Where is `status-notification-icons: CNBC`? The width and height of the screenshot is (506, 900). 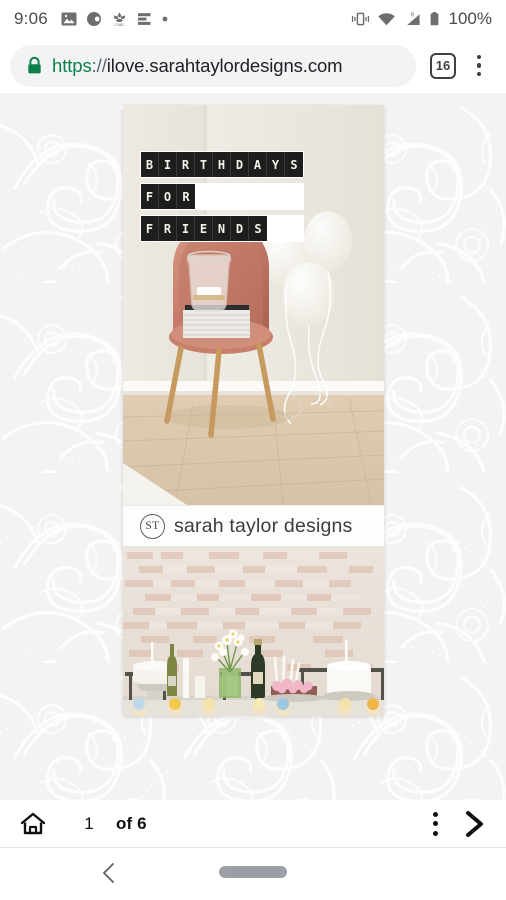 status-notification-icons: CNBC is located at coordinates (115, 19).